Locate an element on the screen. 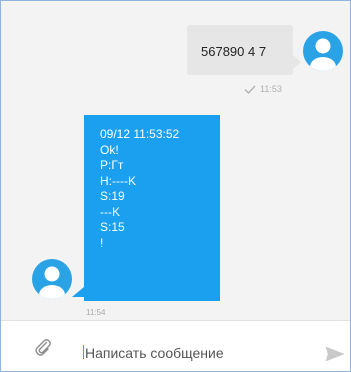  incoming-message-line: H:----K is located at coordinates (118, 180).